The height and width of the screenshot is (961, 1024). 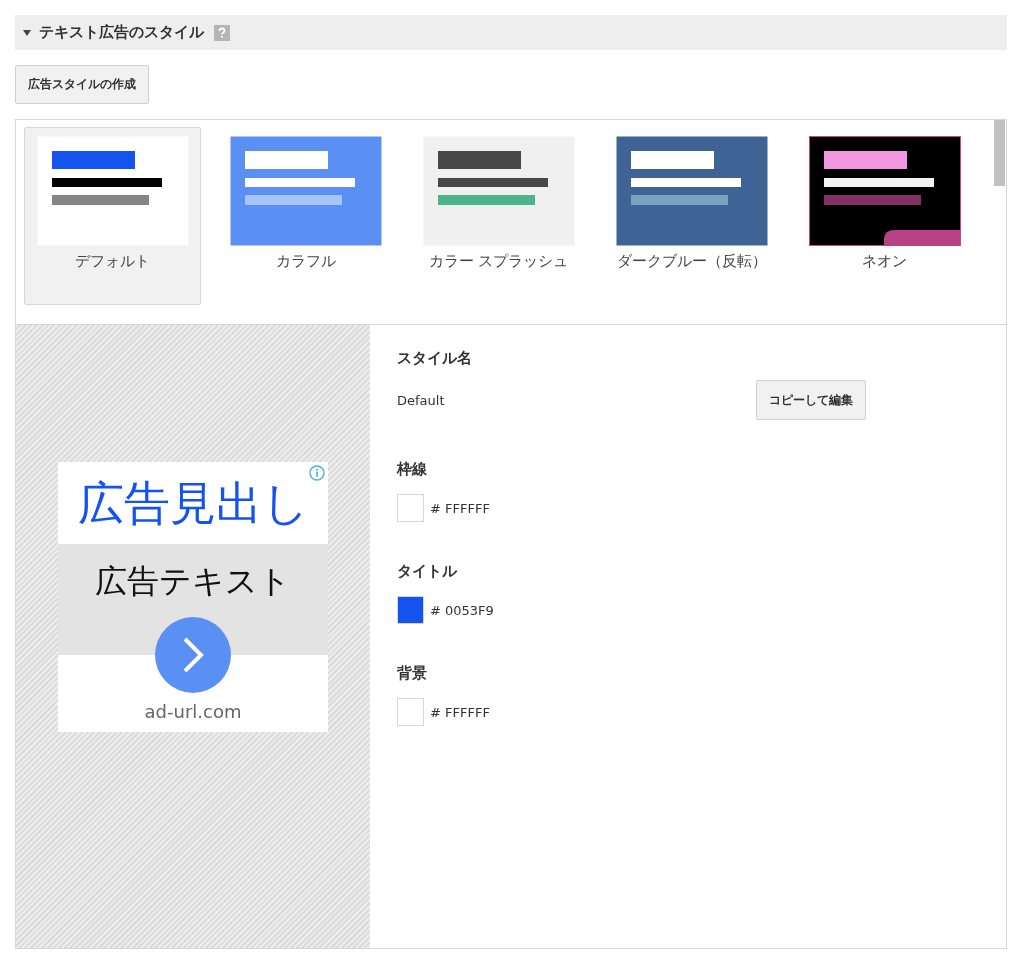 What do you see at coordinates (112, 216) in the screenshot?
I see `style-option: デフォルト` at bounding box center [112, 216].